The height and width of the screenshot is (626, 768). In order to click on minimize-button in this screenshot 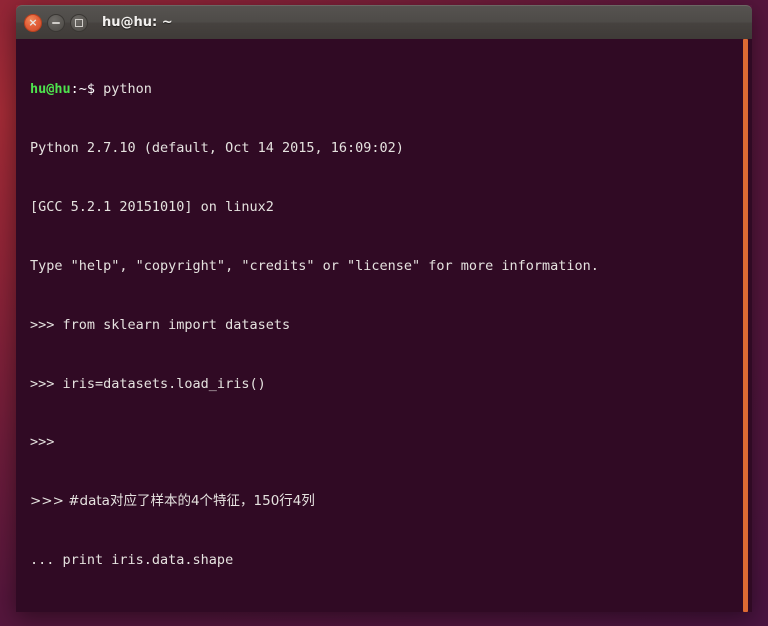, I will do `click(56, 22)`.